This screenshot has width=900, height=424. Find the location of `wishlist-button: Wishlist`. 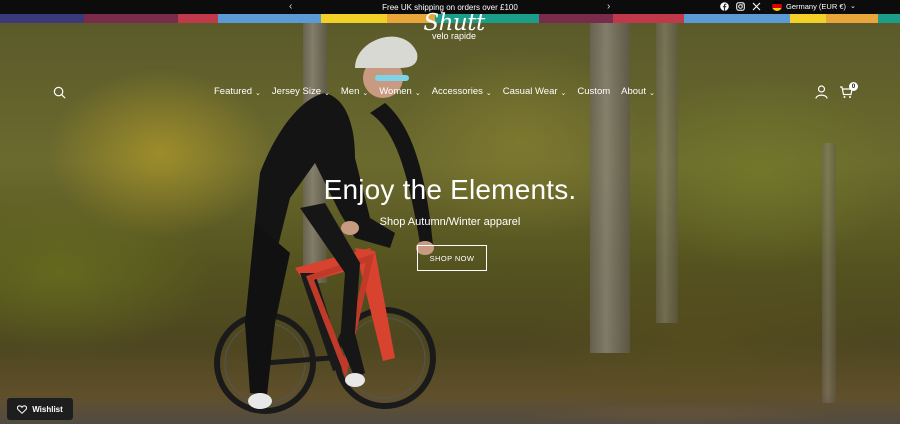

wishlist-button: Wishlist is located at coordinates (40, 409).